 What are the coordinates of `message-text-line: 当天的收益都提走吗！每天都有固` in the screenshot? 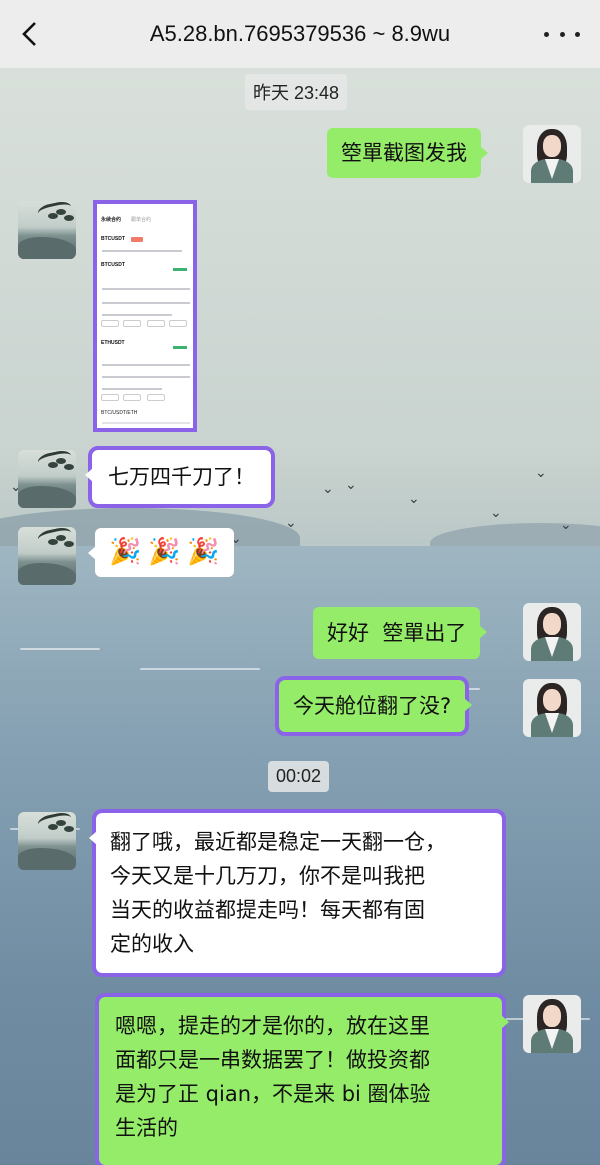 It's located at (267, 910).